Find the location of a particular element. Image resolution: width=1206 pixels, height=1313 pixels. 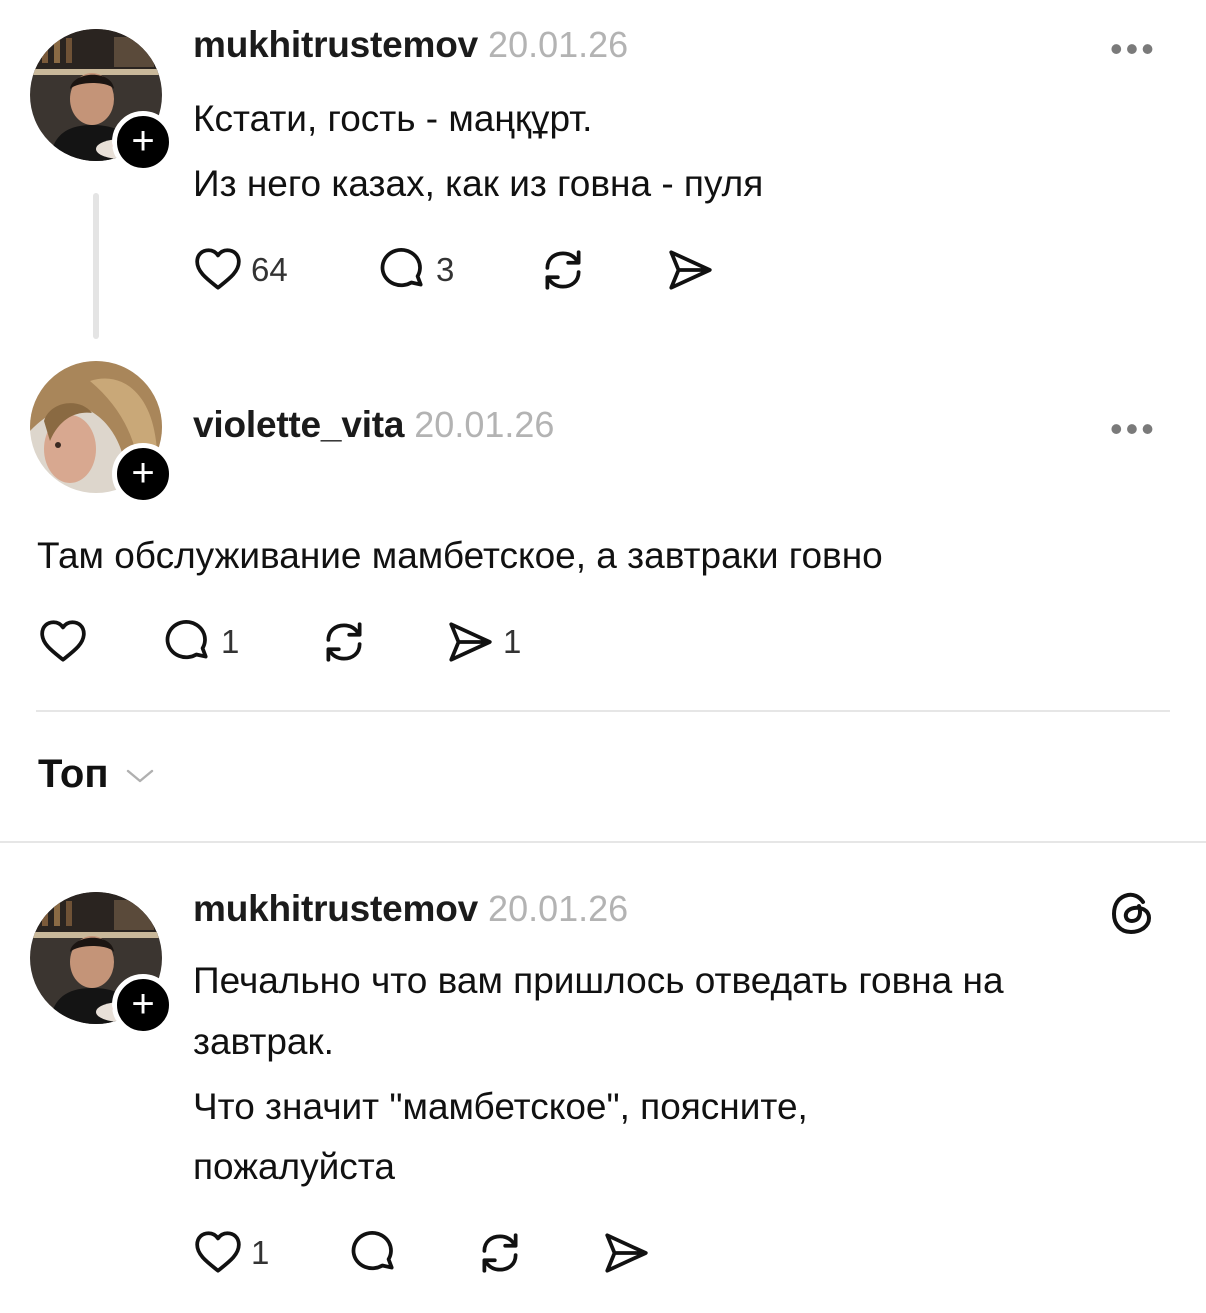

reply-button: 1 is located at coordinates (201, 642).